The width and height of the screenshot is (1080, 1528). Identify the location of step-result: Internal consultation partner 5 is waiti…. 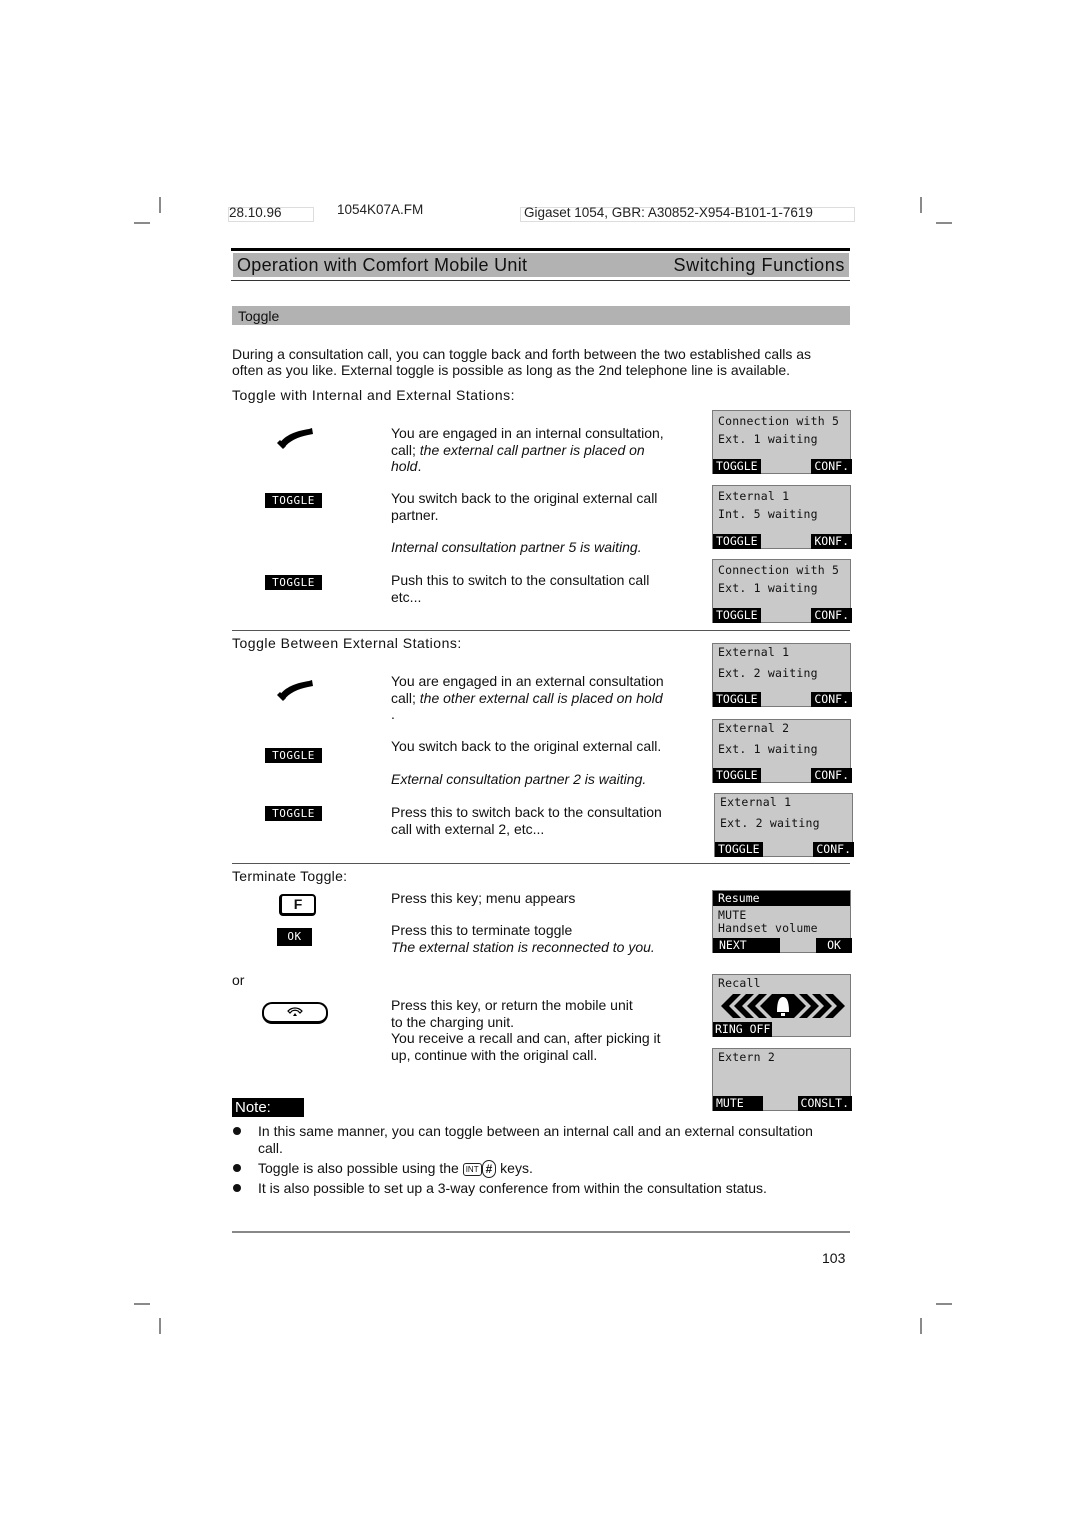
(516, 547).